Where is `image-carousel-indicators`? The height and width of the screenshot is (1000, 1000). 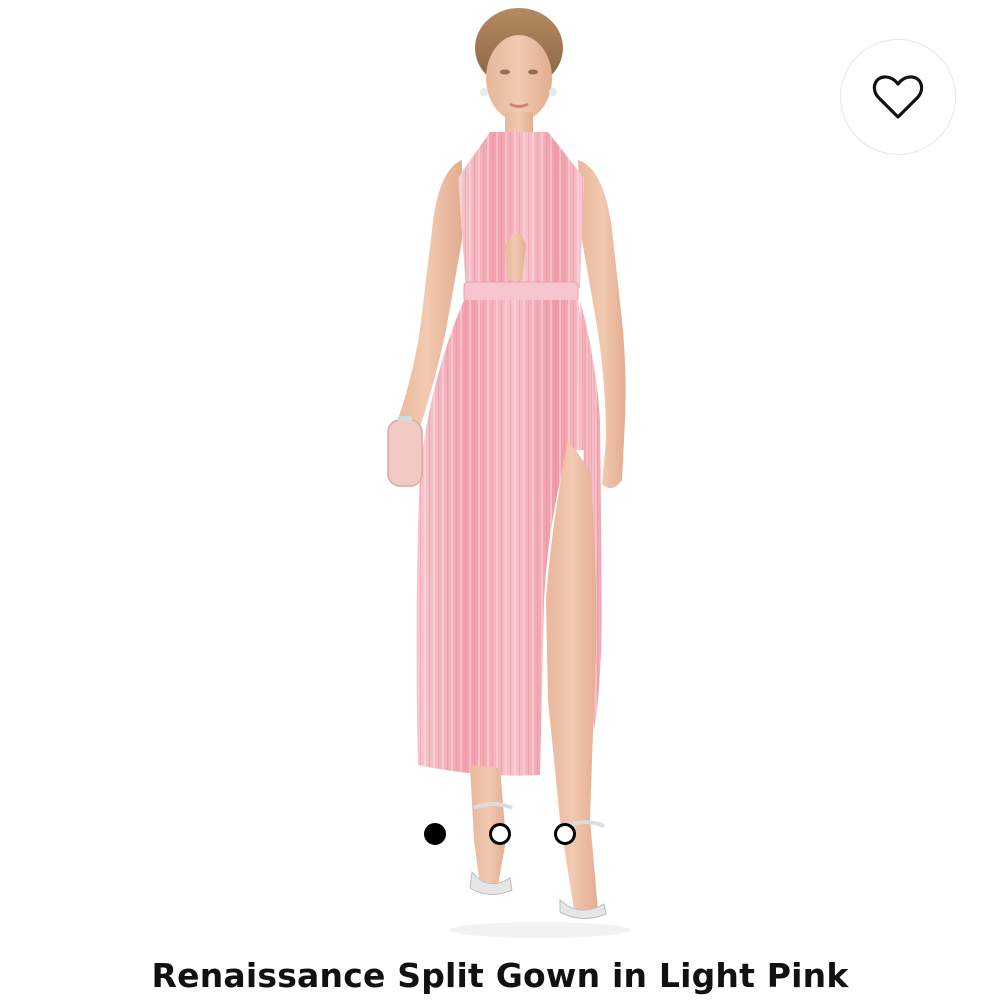 image-carousel-indicators is located at coordinates (500, 834).